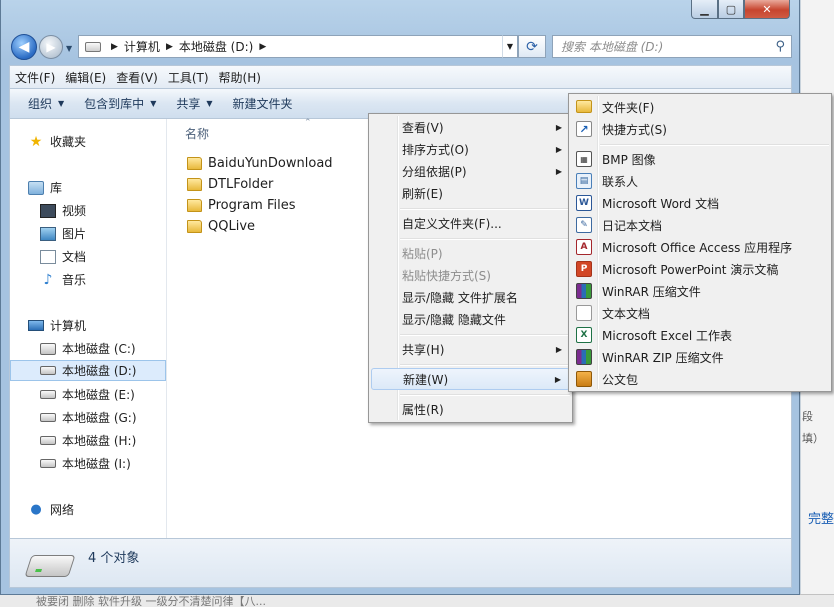 The height and width of the screenshot is (607, 834). I want to click on new-contact-item: ▤ 联系人, so click(700, 181).